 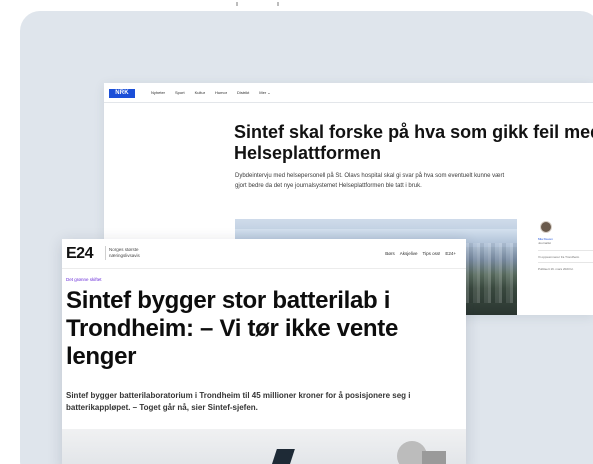 I want to click on nrk-nav-item-humor: Humor, so click(x=221, y=93).